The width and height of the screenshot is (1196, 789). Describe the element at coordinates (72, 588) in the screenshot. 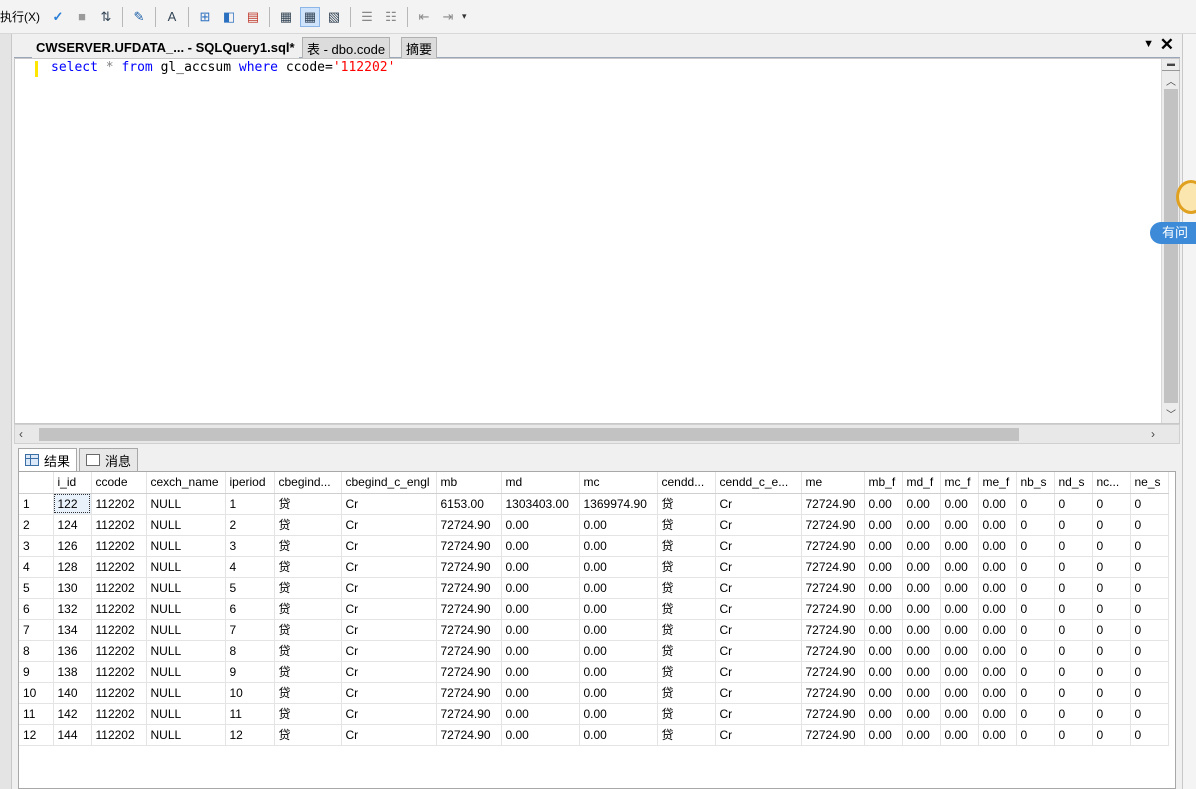

I see `table-cell: 130` at that location.